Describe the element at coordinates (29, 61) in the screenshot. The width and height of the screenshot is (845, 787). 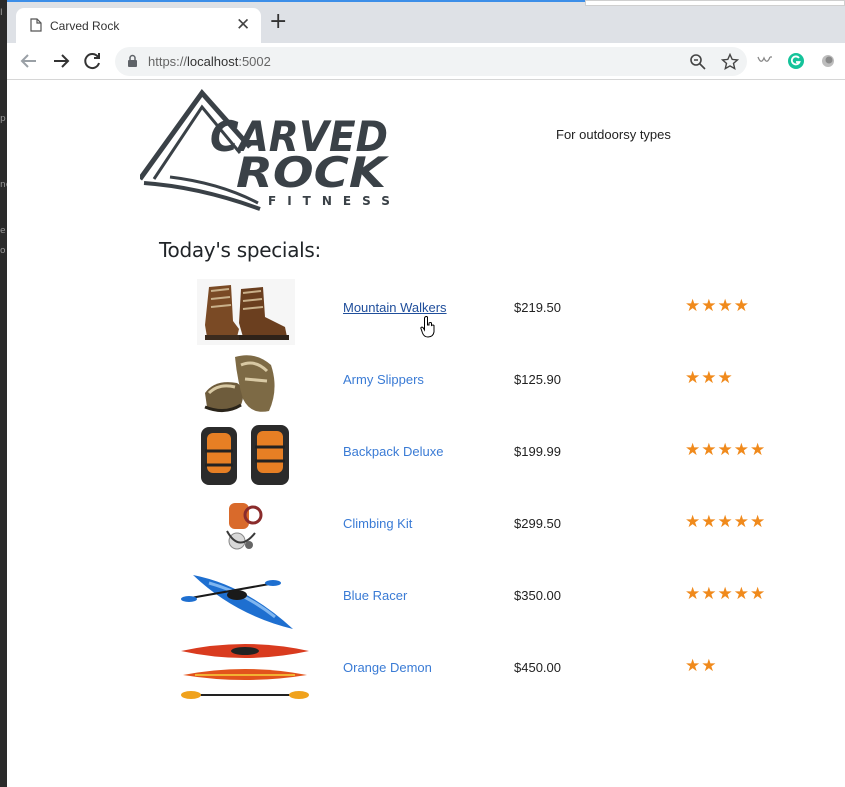
I see `back-arrow-icon` at that location.